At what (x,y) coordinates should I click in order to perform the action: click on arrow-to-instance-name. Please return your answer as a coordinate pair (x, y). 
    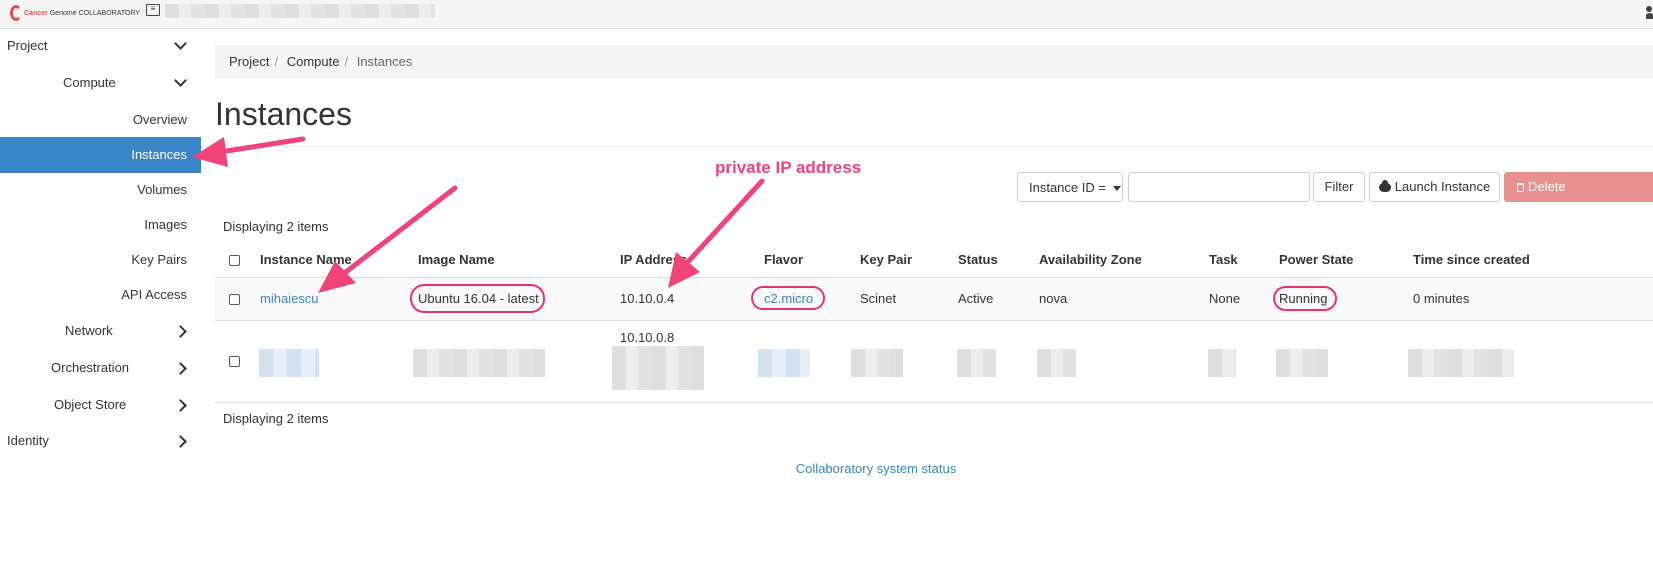
    Looking at the image, I should click on (398, 231).